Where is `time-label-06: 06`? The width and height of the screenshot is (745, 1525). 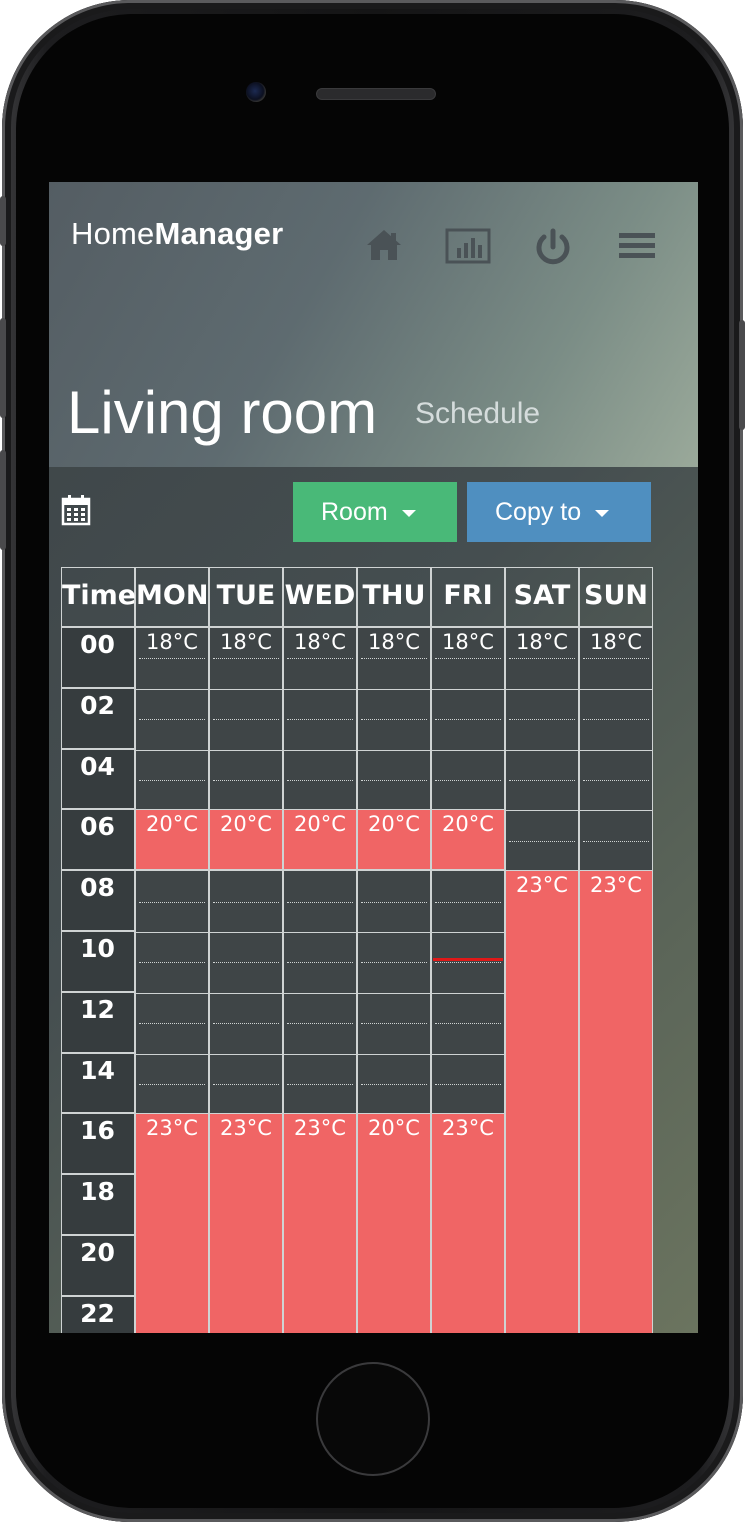 time-label-06: 06 is located at coordinates (98, 840).